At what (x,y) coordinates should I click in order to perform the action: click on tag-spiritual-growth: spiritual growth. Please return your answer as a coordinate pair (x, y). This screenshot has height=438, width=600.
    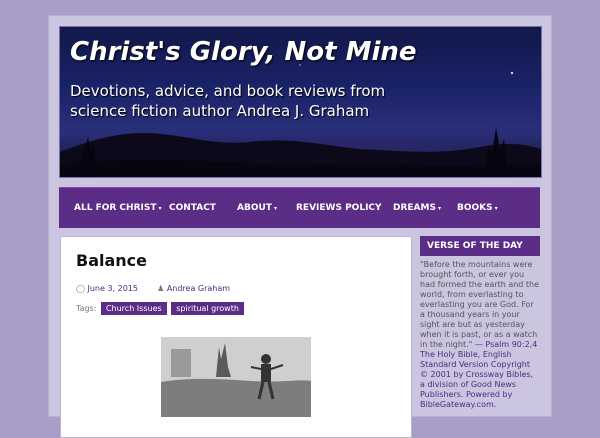
    Looking at the image, I should click on (207, 308).